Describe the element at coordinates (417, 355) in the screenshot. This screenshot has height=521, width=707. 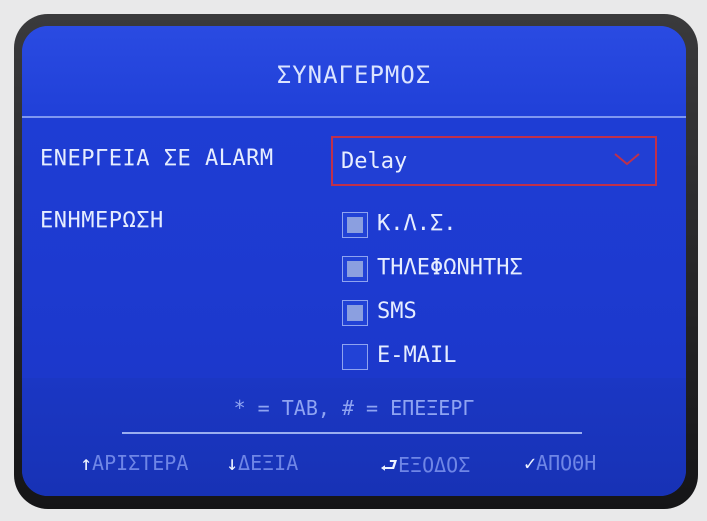
I see `checkbox-email-label: E-MAIL` at that location.